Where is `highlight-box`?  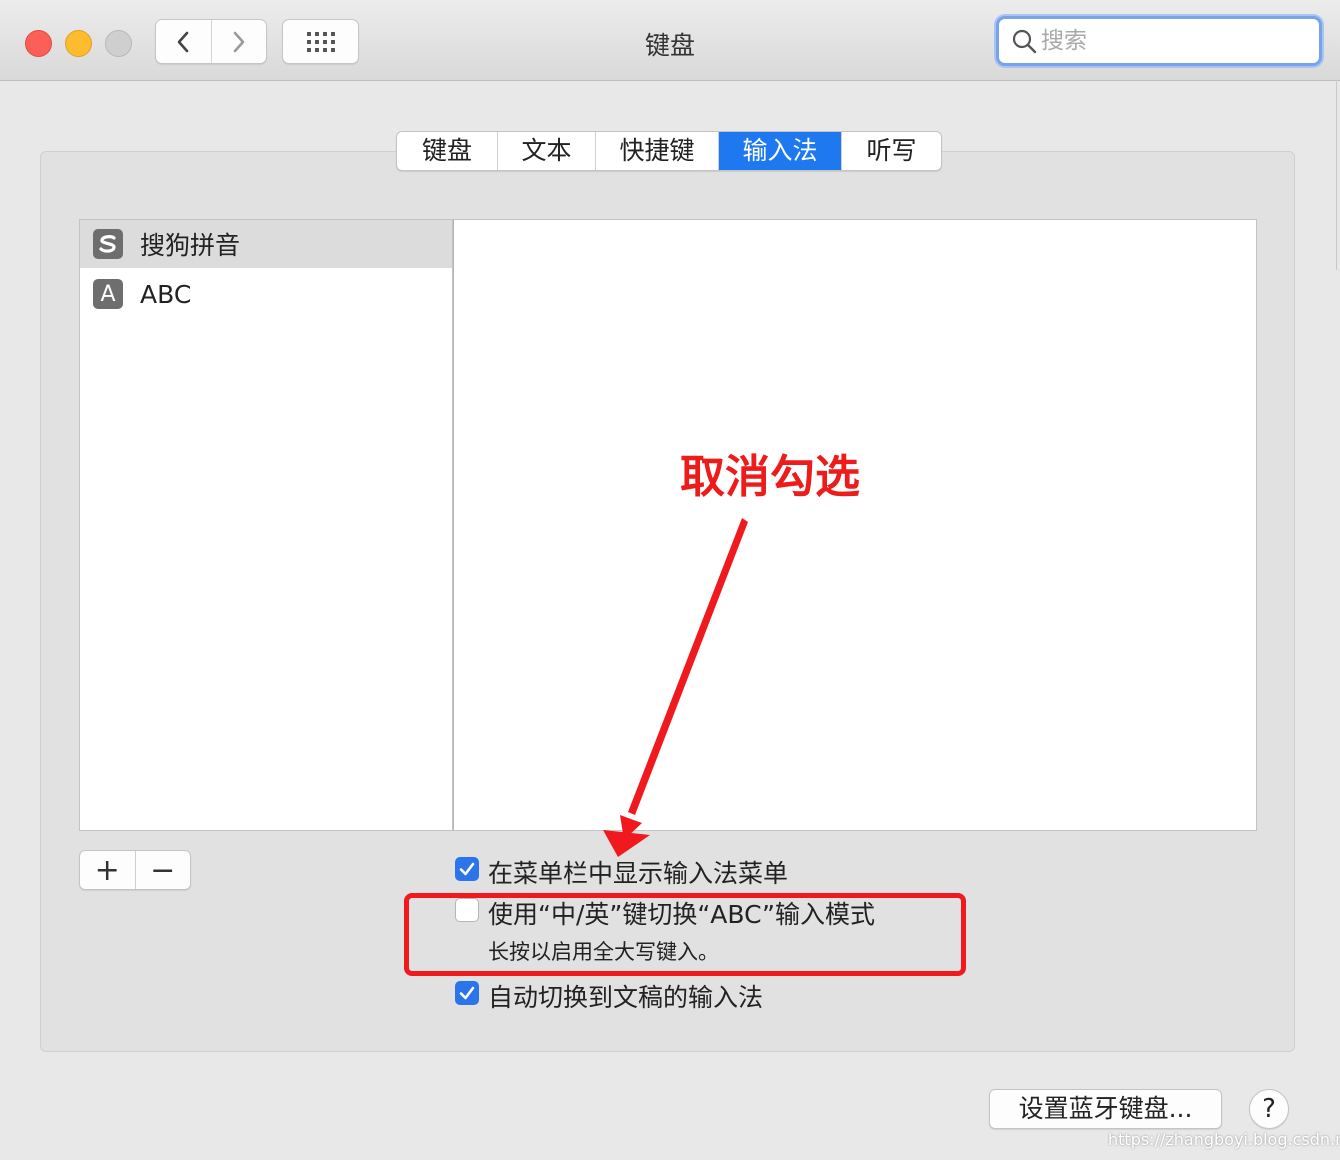
highlight-box is located at coordinates (685, 934).